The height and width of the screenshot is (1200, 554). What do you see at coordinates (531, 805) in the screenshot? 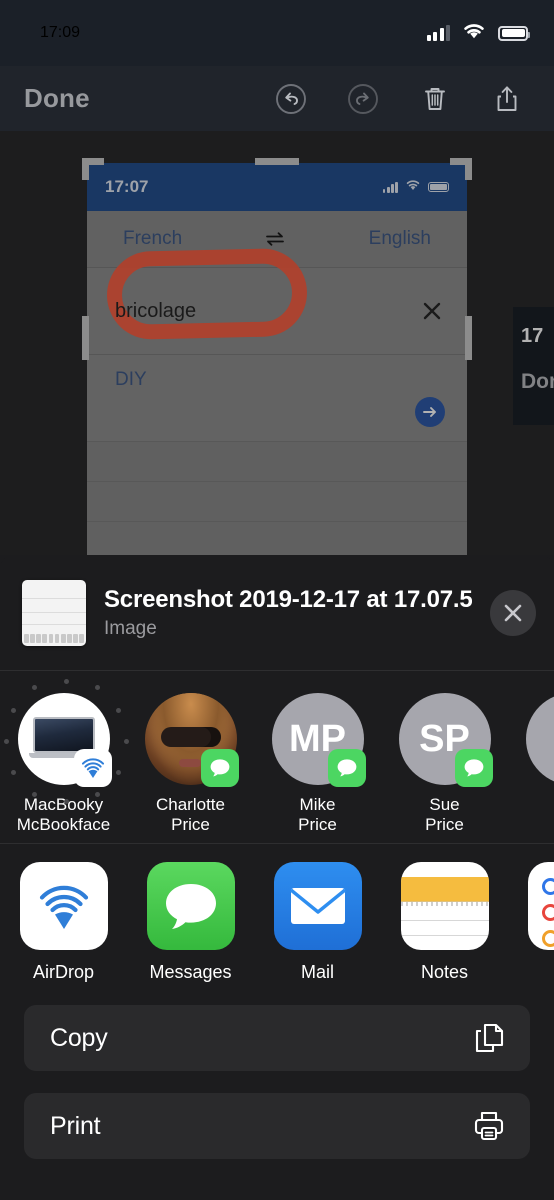
I see `share-target-label: Wo` at bounding box center [531, 805].